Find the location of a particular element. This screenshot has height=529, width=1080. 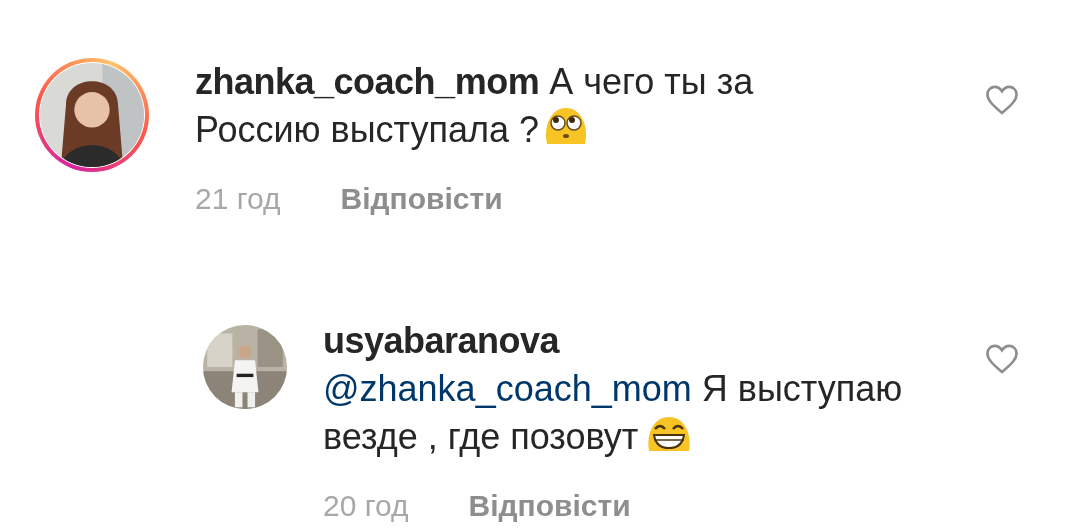

mention-link: @zhanka_coach_mom is located at coordinates (507, 388).